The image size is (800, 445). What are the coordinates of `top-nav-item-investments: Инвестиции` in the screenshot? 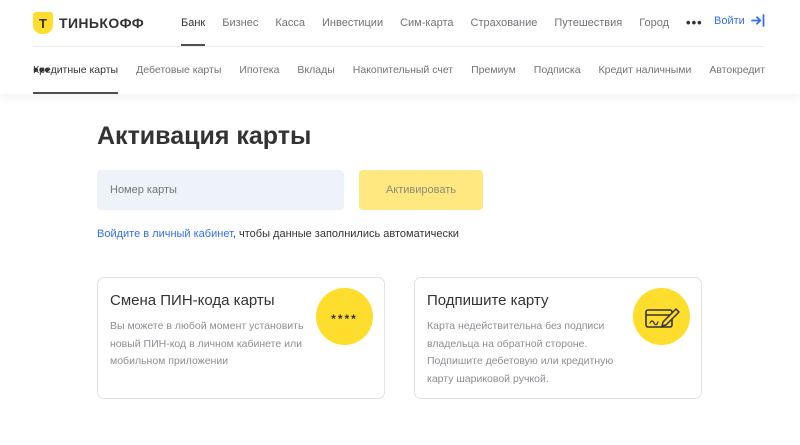 It's located at (352, 23).